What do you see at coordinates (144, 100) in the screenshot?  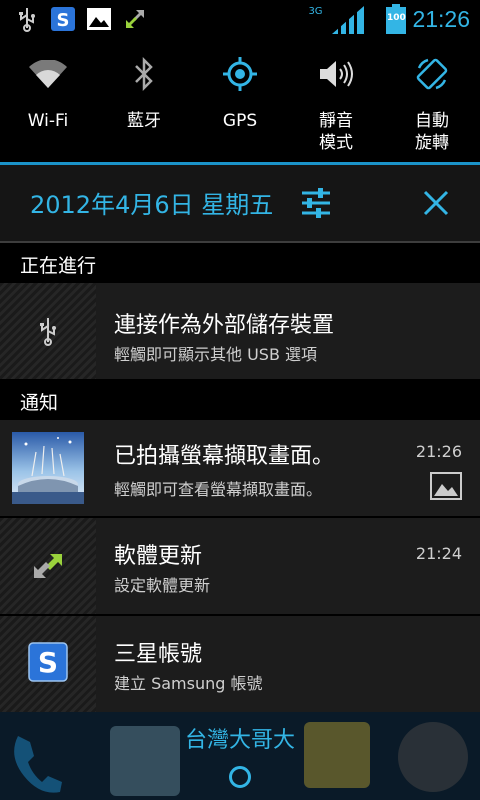 I see `toggle-bluetooth: 藍牙` at bounding box center [144, 100].